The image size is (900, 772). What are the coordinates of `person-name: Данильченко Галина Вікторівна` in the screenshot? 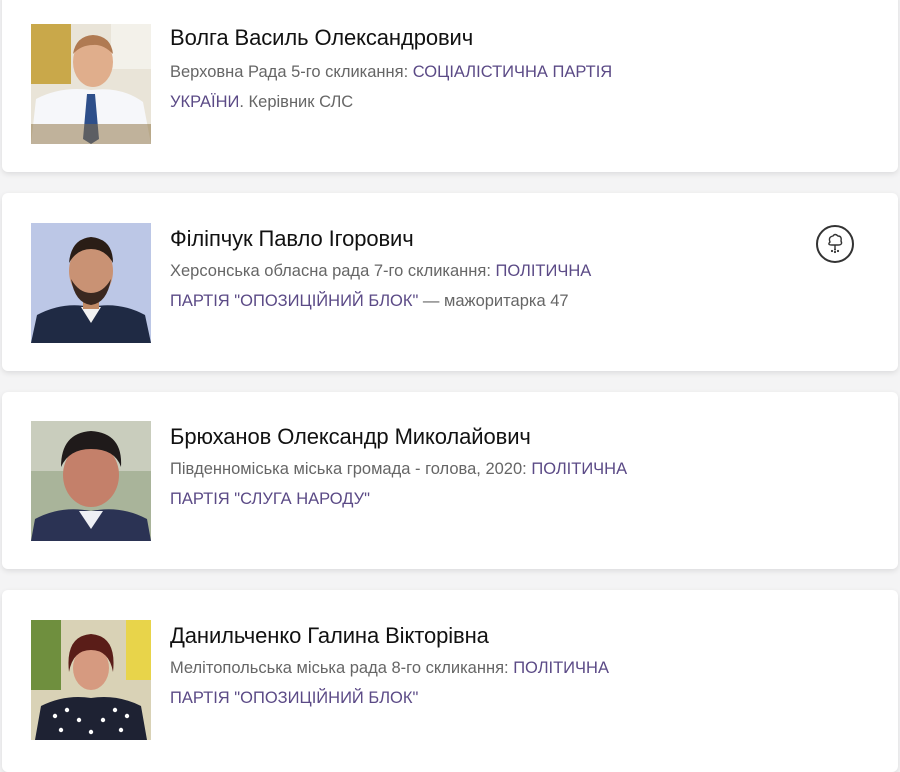 It's located at (329, 636).